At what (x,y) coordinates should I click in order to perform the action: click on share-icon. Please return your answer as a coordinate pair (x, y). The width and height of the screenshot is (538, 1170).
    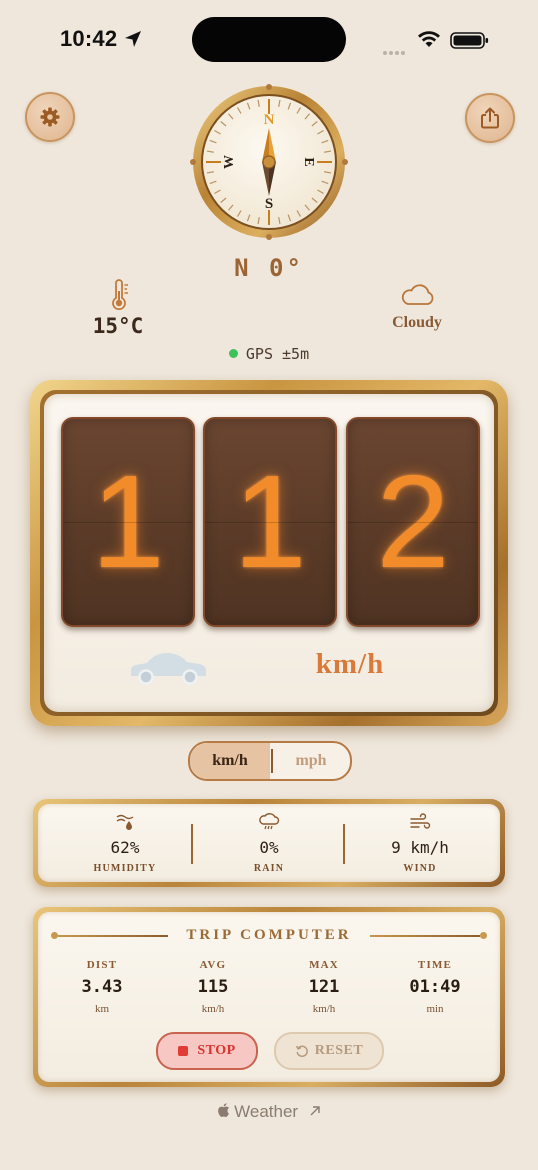
    Looking at the image, I should click on (490, 118).